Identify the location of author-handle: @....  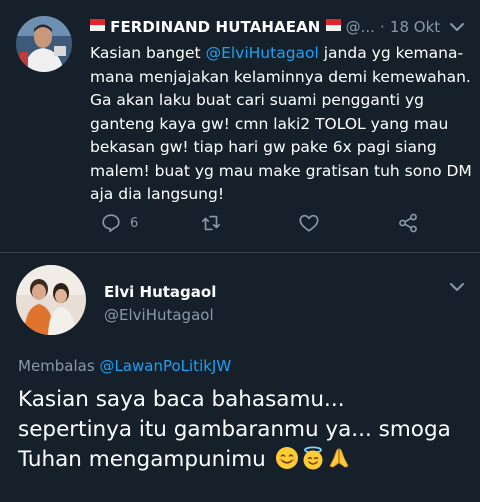
(360, 27).